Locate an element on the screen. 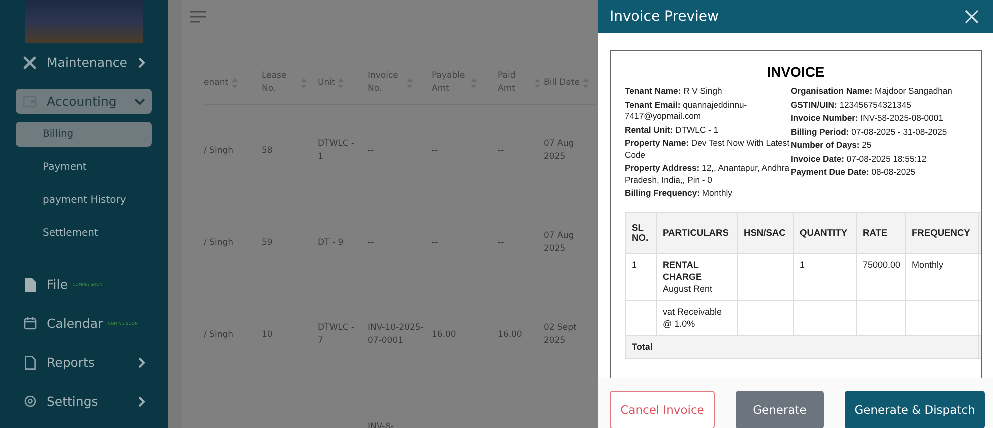  invoice-field: Billing Frequency: Monthly is located at coordinates (708, 194).